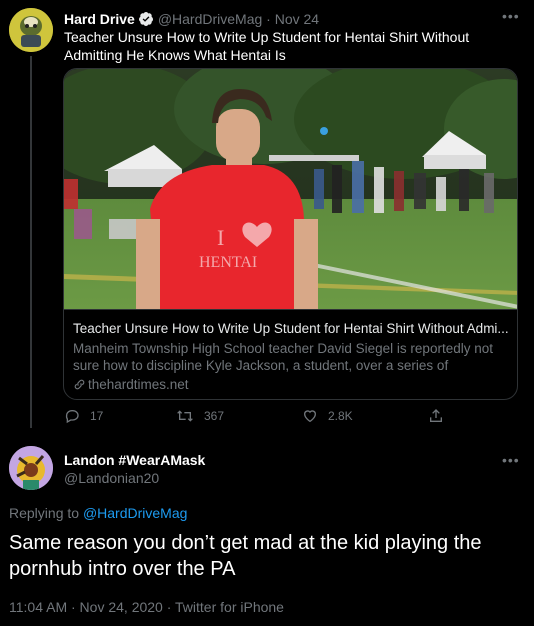 The image size is (534, 626). Describe the element at coordinates (79, 384) in the screenshot. I see `link-icon` at that location.